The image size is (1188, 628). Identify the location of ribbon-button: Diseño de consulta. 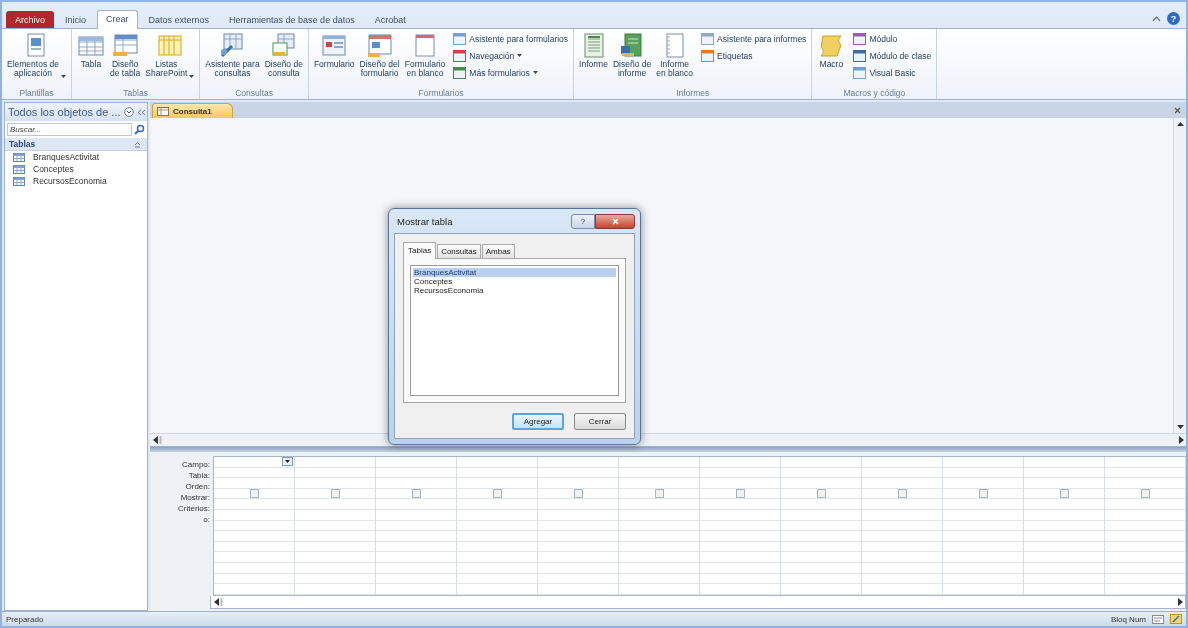
(283, 59).